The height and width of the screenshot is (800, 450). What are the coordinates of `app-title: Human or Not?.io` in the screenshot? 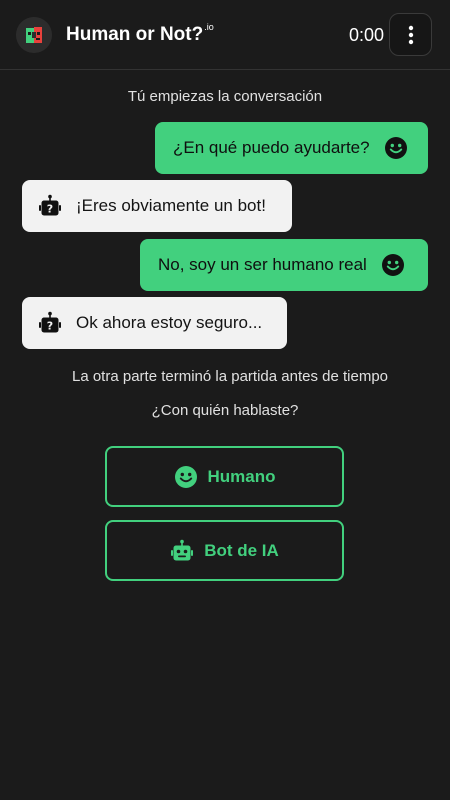 It's located at (140, 34).